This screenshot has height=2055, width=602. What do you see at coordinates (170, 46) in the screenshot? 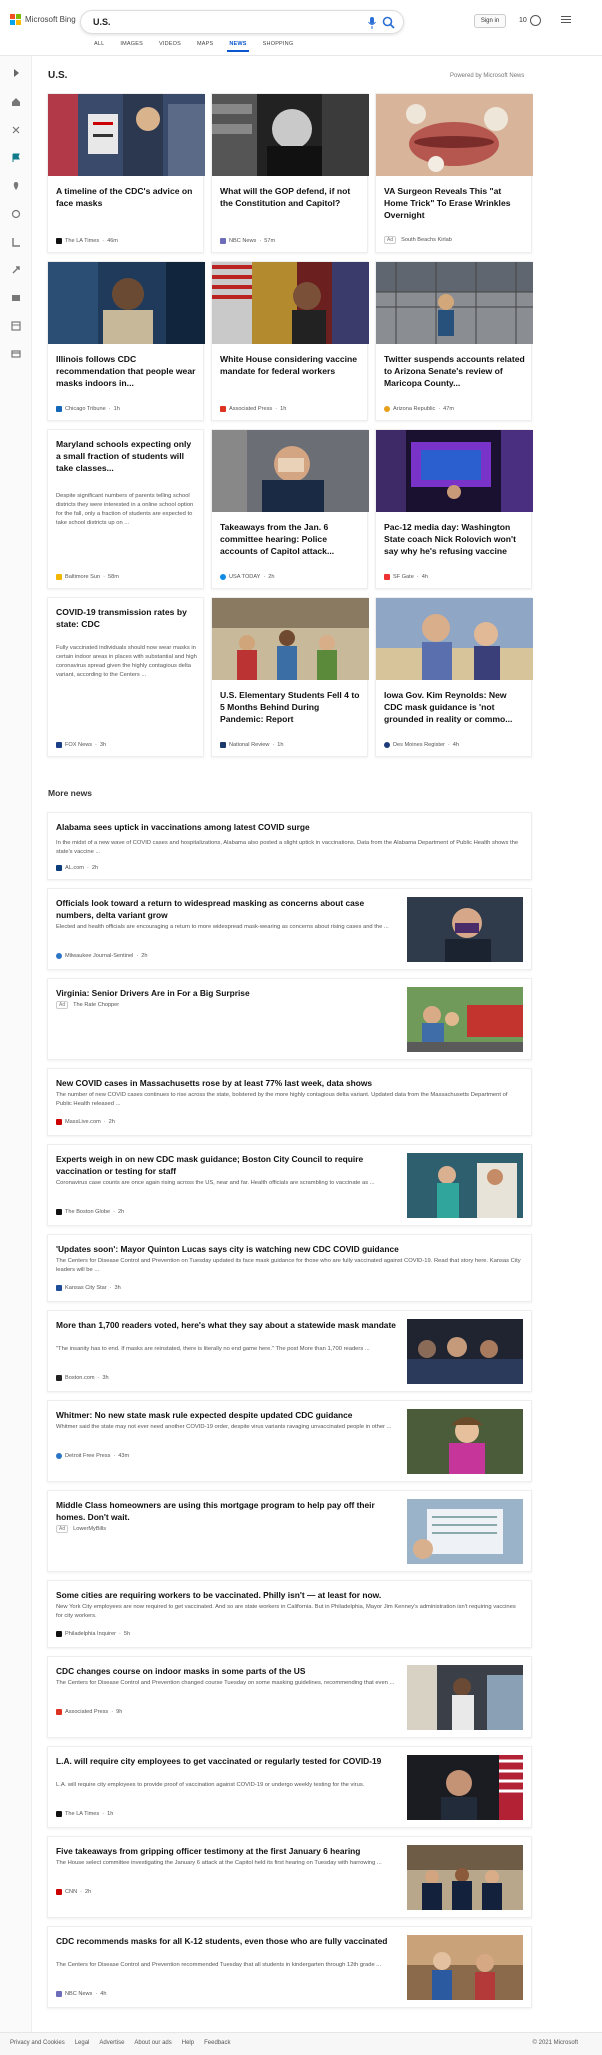
I see `tab-videos: VIDEOS` at bounding box center [170, 46].